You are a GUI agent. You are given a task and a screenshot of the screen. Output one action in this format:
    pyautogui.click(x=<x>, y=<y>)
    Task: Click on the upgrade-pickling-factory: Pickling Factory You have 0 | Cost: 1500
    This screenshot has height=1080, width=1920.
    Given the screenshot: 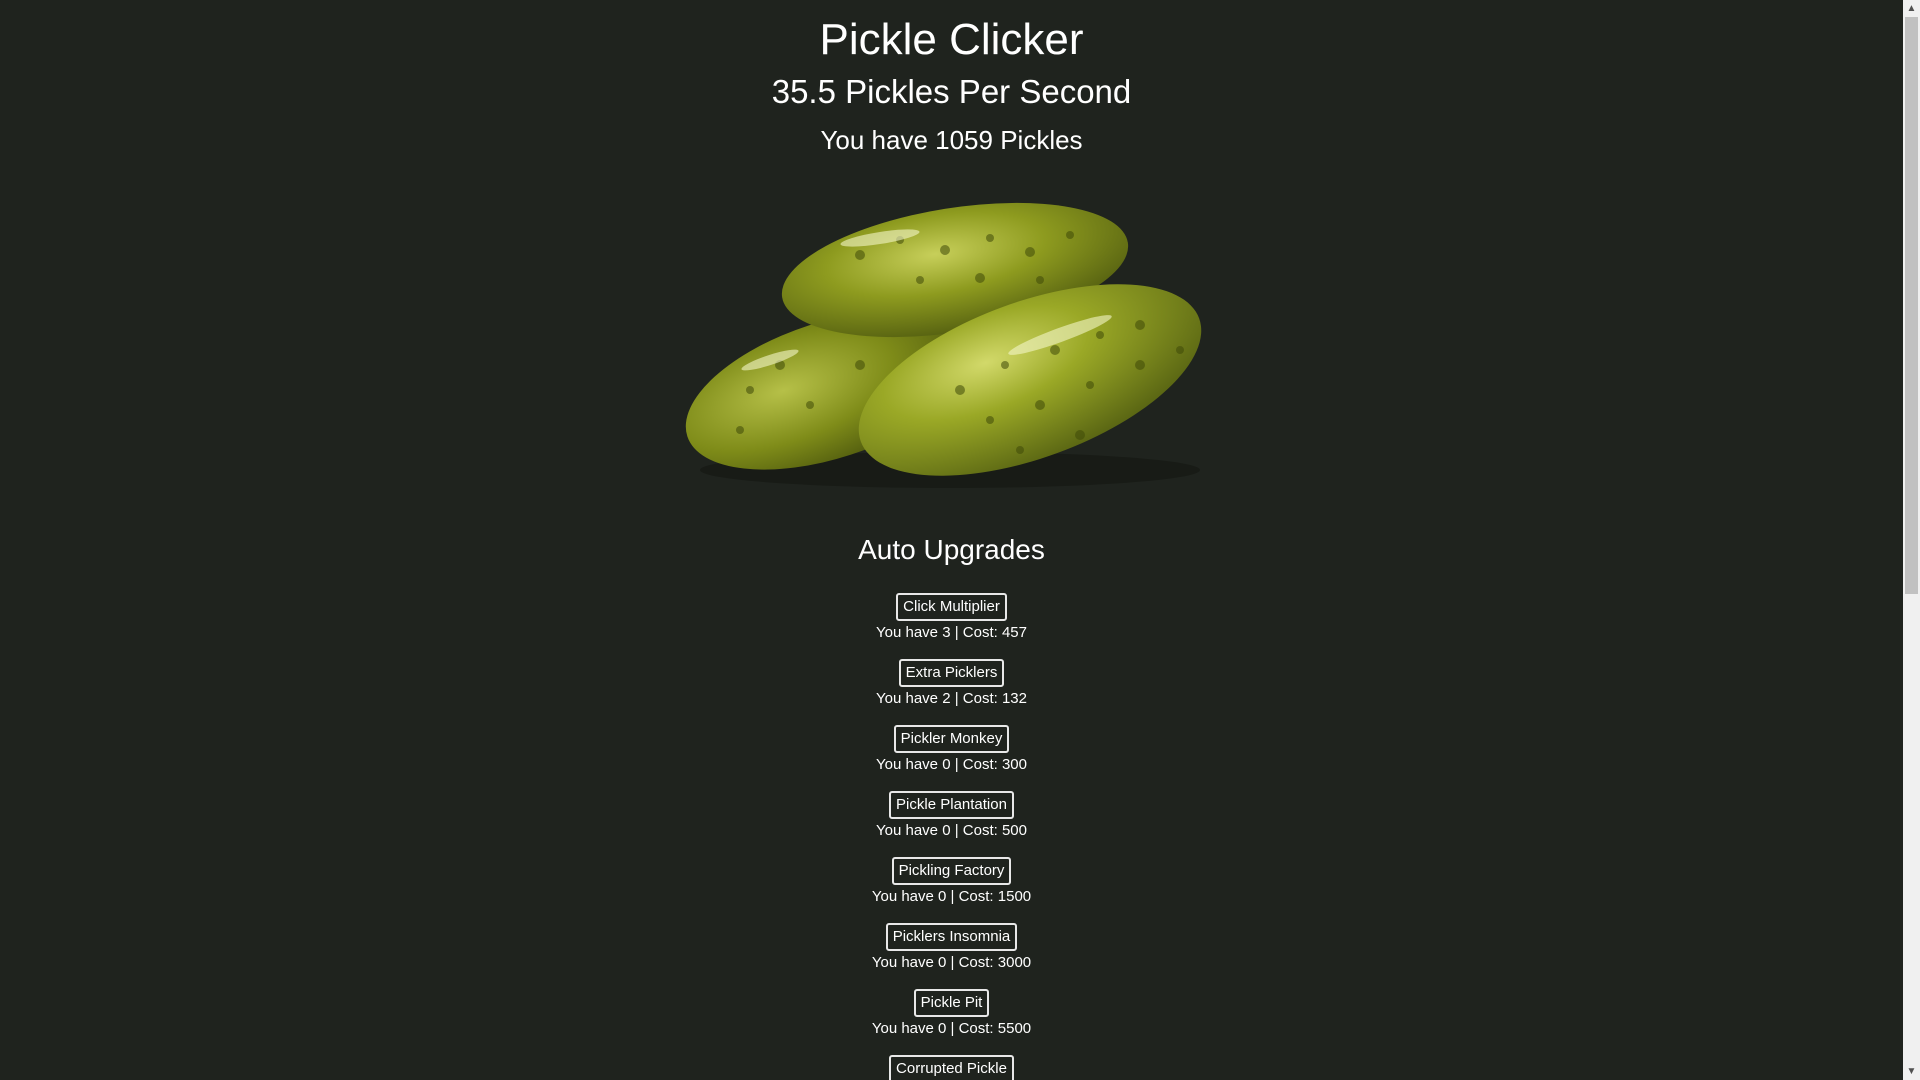 What is the action you would take?
    pyautogui.click(x=951, y=881)
    